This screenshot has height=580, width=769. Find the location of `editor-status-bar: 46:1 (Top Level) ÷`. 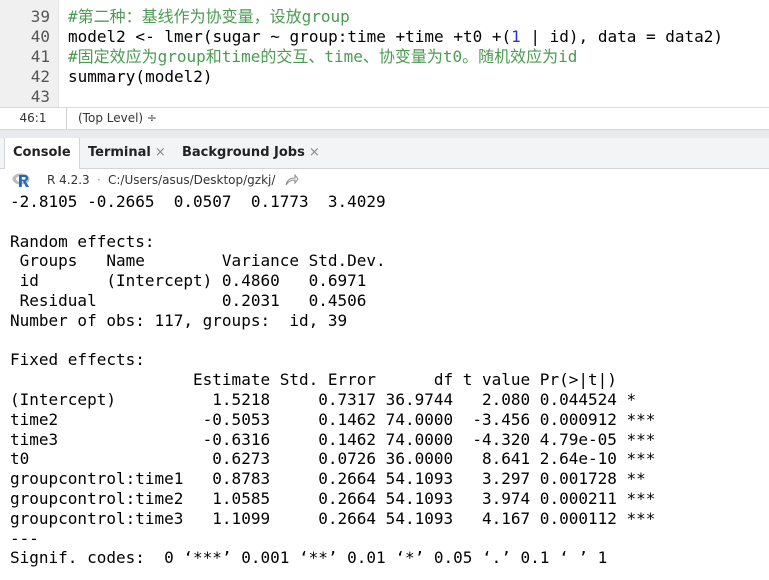

editor-status-bar: 46:1 (Top Level) ÷ is located at coordinates (384, 118).